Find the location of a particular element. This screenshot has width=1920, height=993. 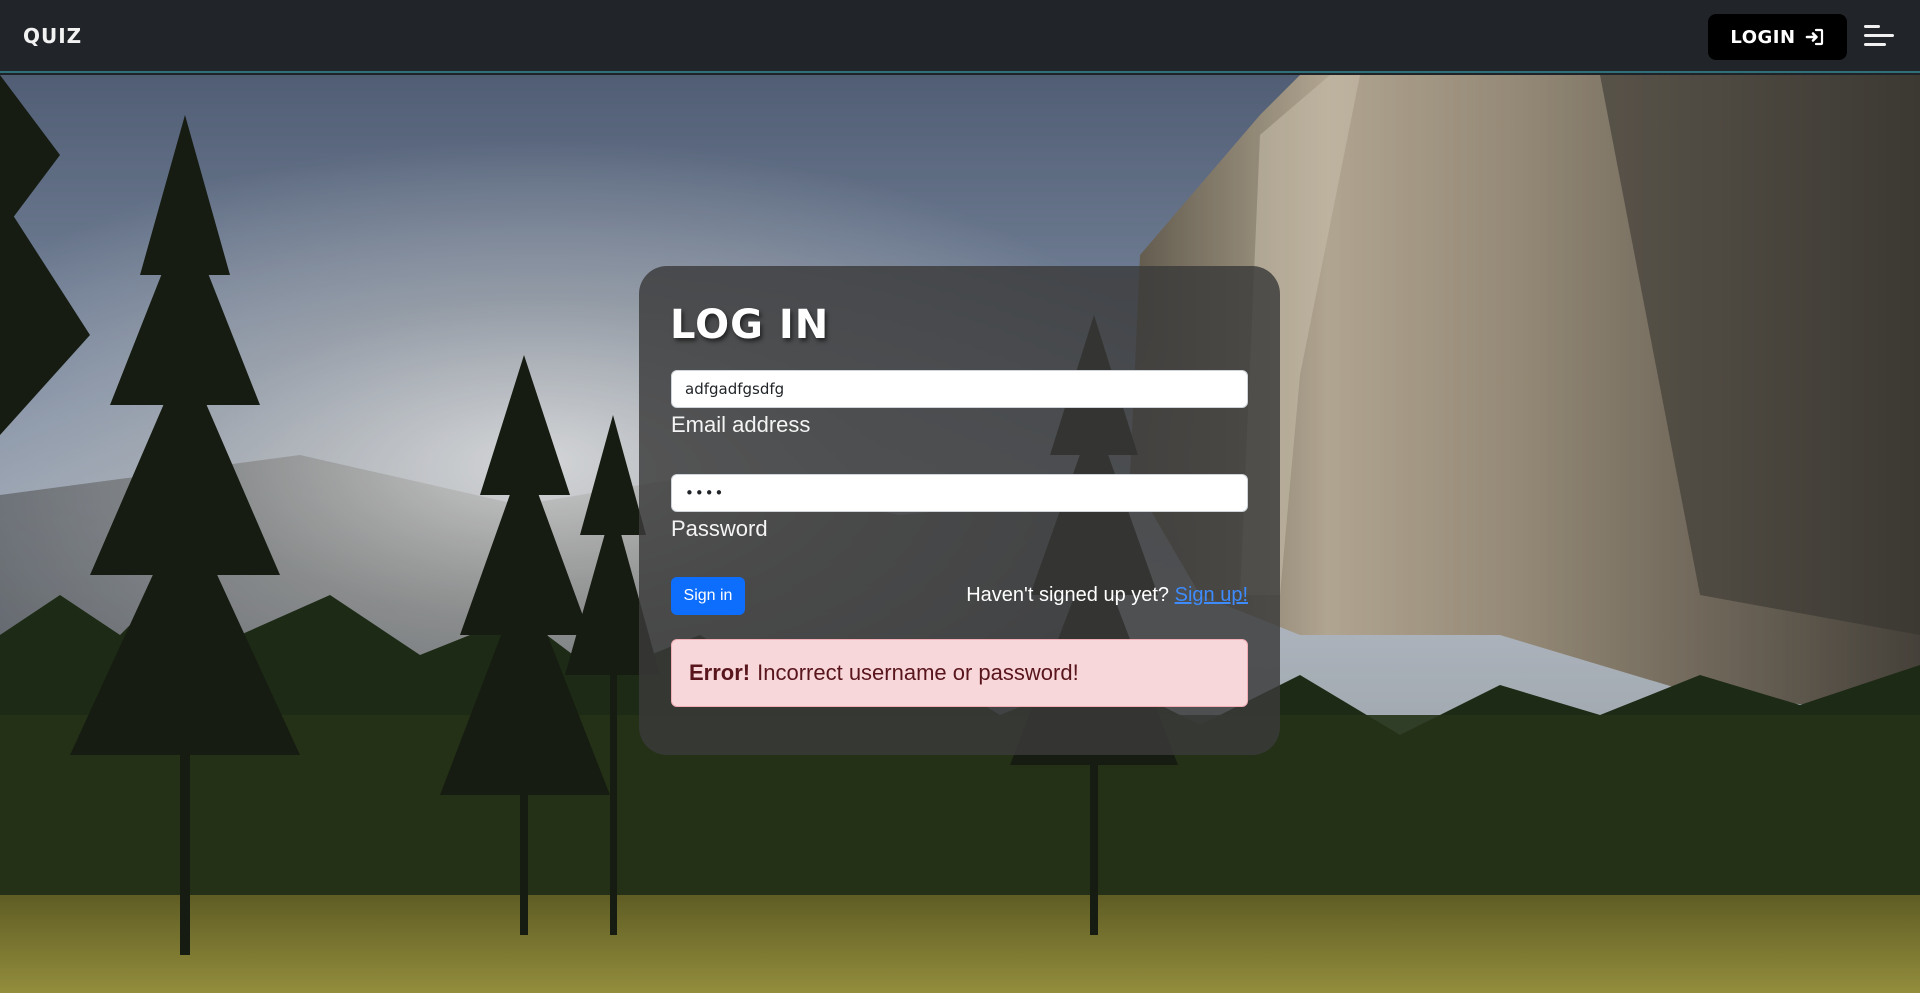

error-alert-message: Incorrect username or password! is located at coordinates (918, 672).